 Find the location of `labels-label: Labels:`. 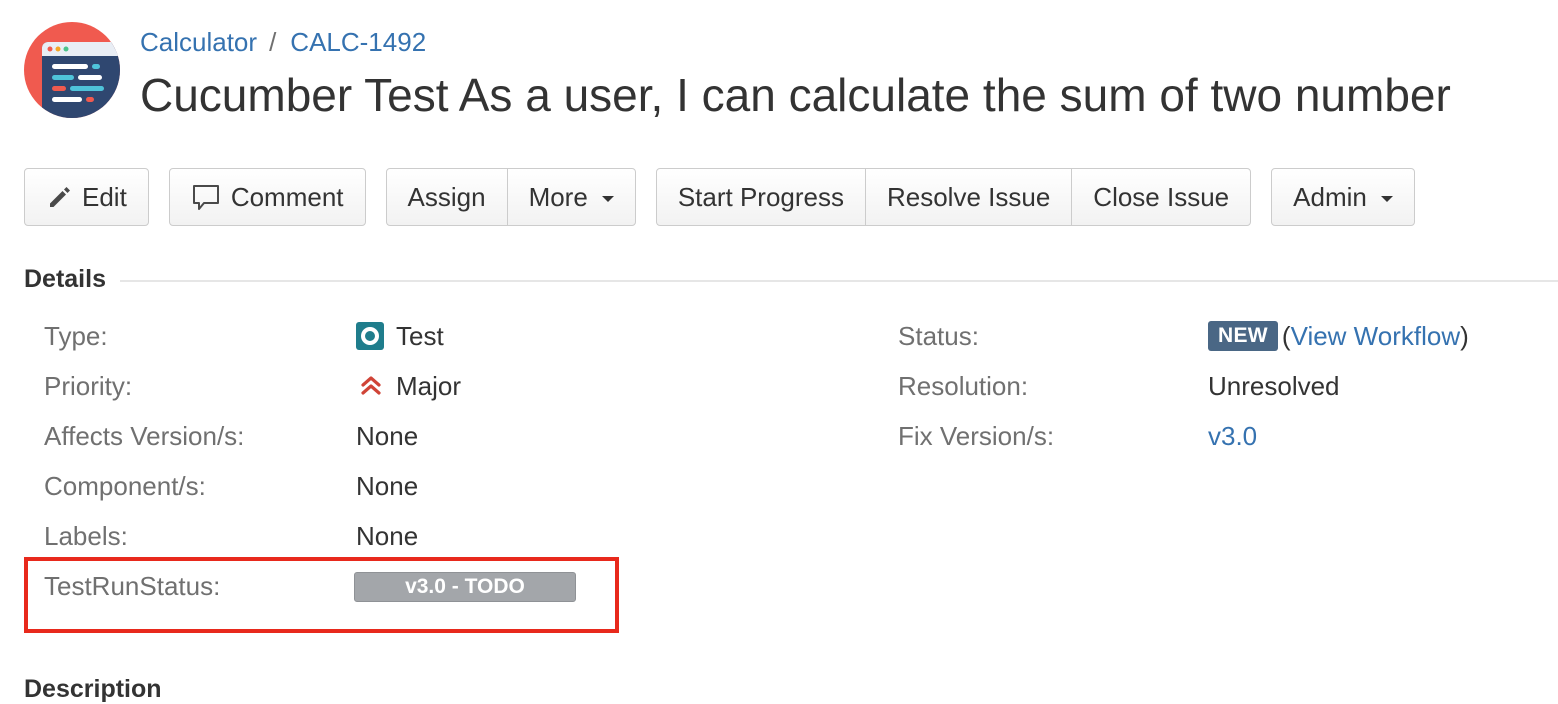

labels-label: Labels: is located at coordinates (86, 536).